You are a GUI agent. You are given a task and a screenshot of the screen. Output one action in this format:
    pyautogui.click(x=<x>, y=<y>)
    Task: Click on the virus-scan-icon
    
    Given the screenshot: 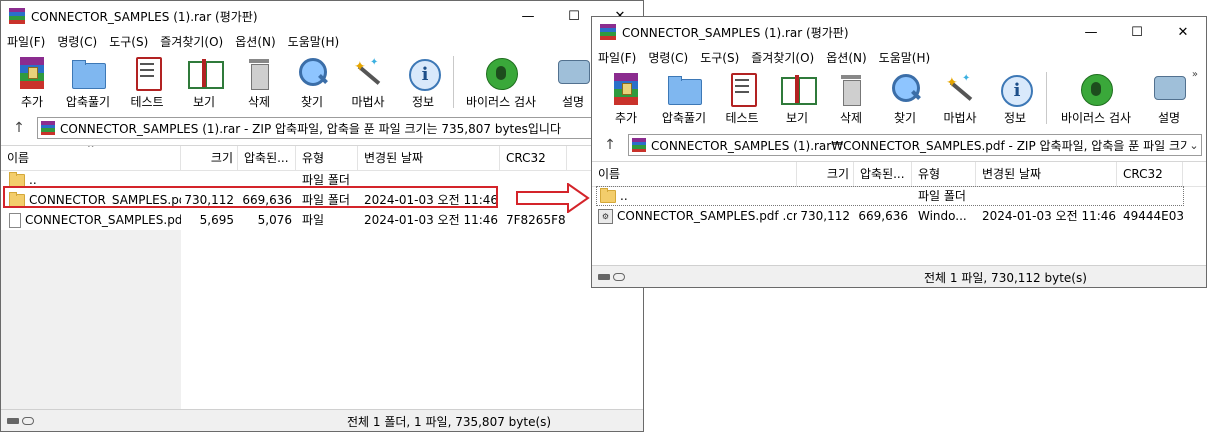 What is the action you would take?
    pyautogui.click(x=501, y=73)
    